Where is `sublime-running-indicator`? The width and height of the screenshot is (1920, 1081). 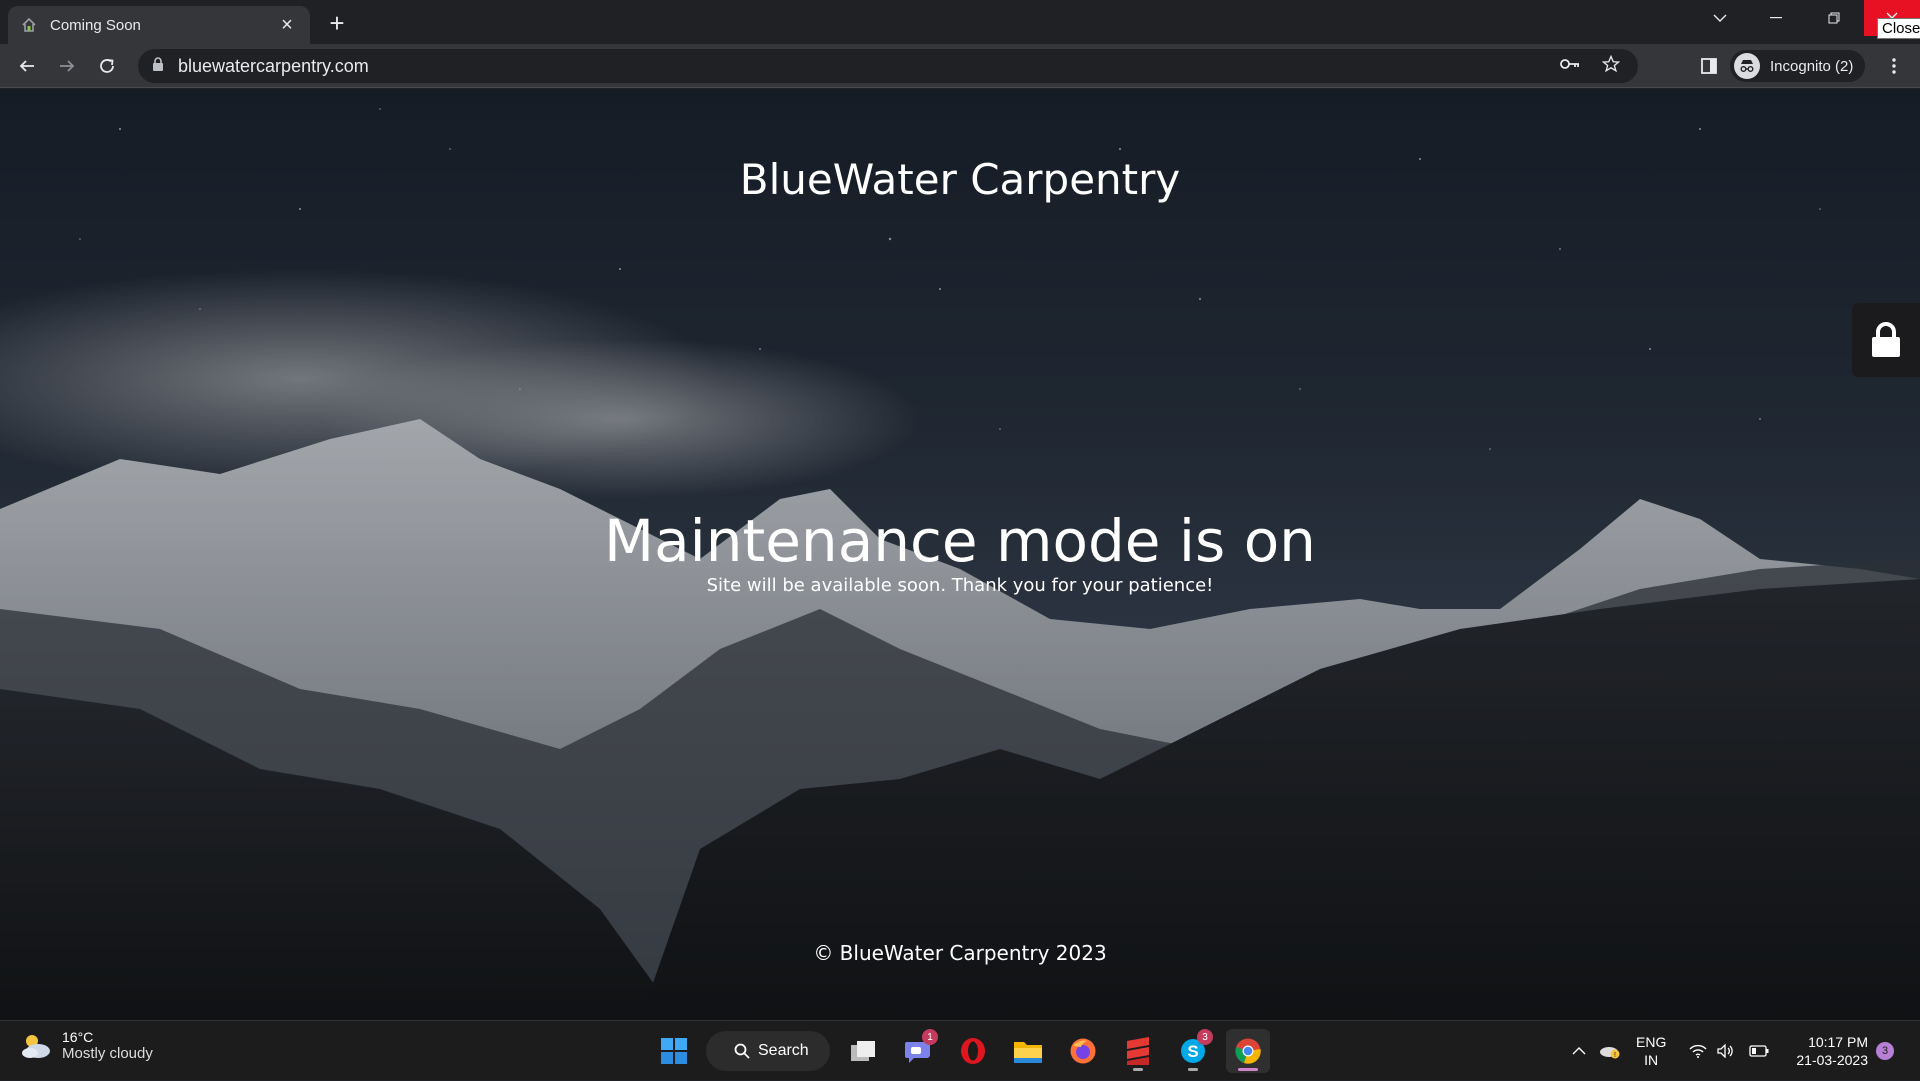 sublime-running-indicator is located at coordinates (1138, 1069).